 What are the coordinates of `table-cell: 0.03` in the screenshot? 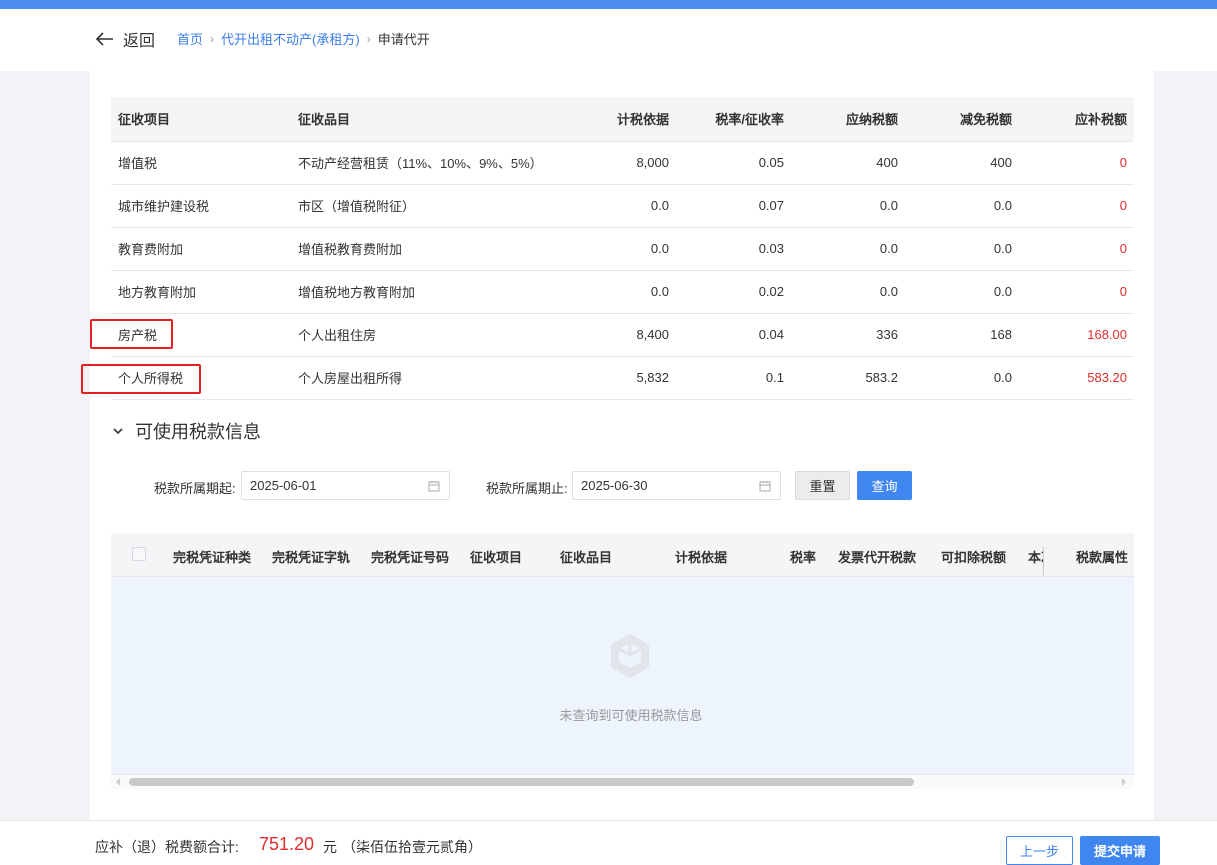 It's located at (733, 249).